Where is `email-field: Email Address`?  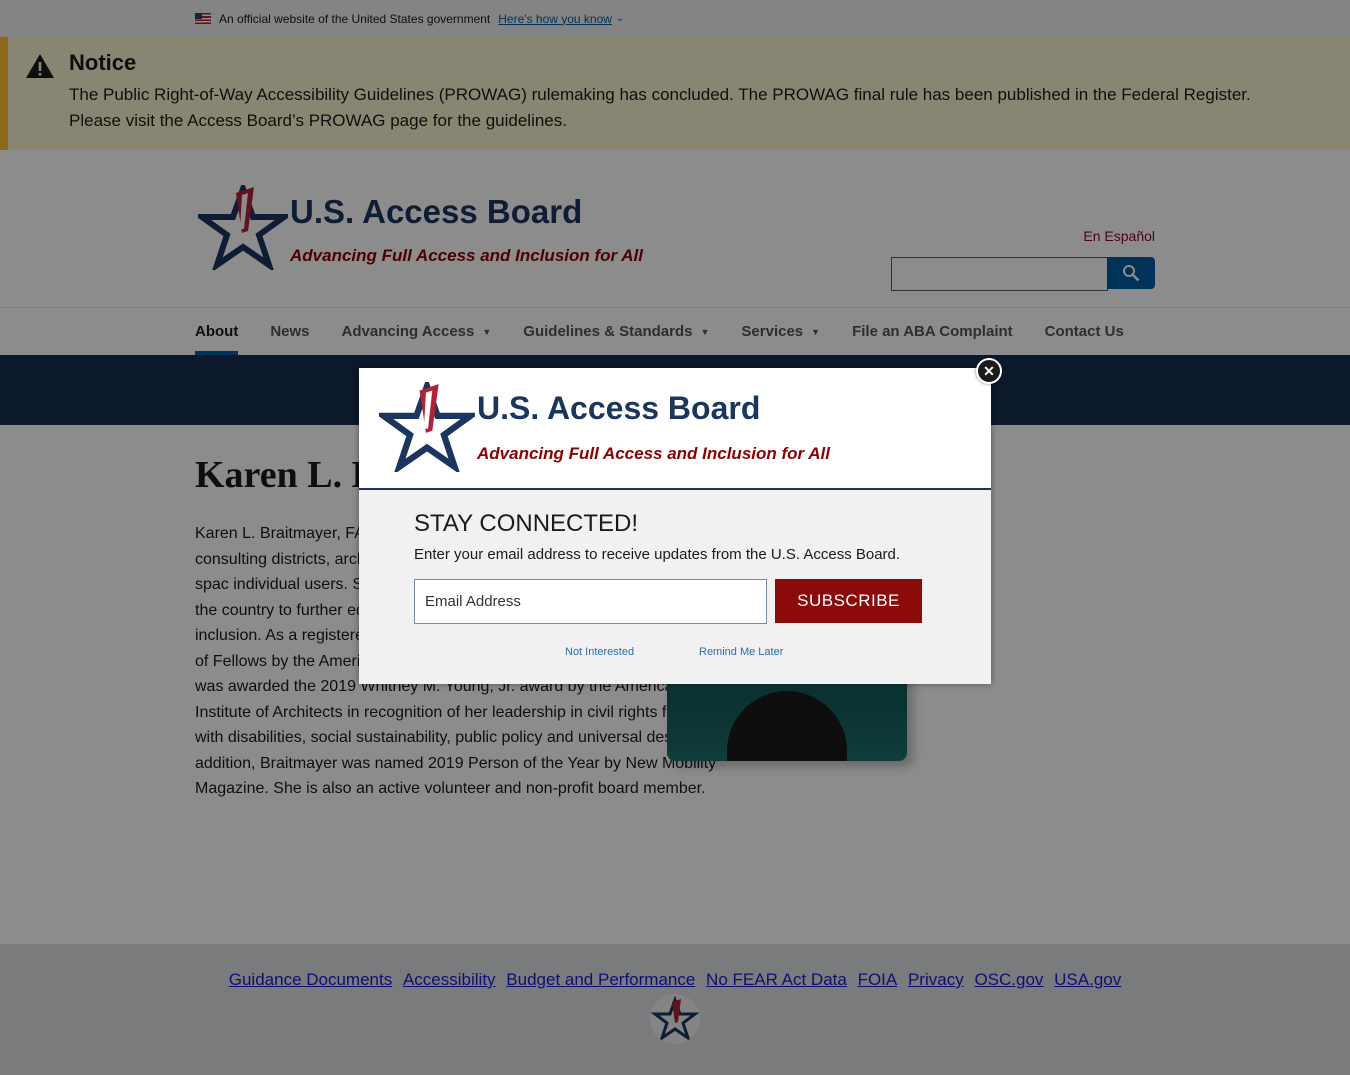 email-field: Email Address is located at coordinates (590, 601).